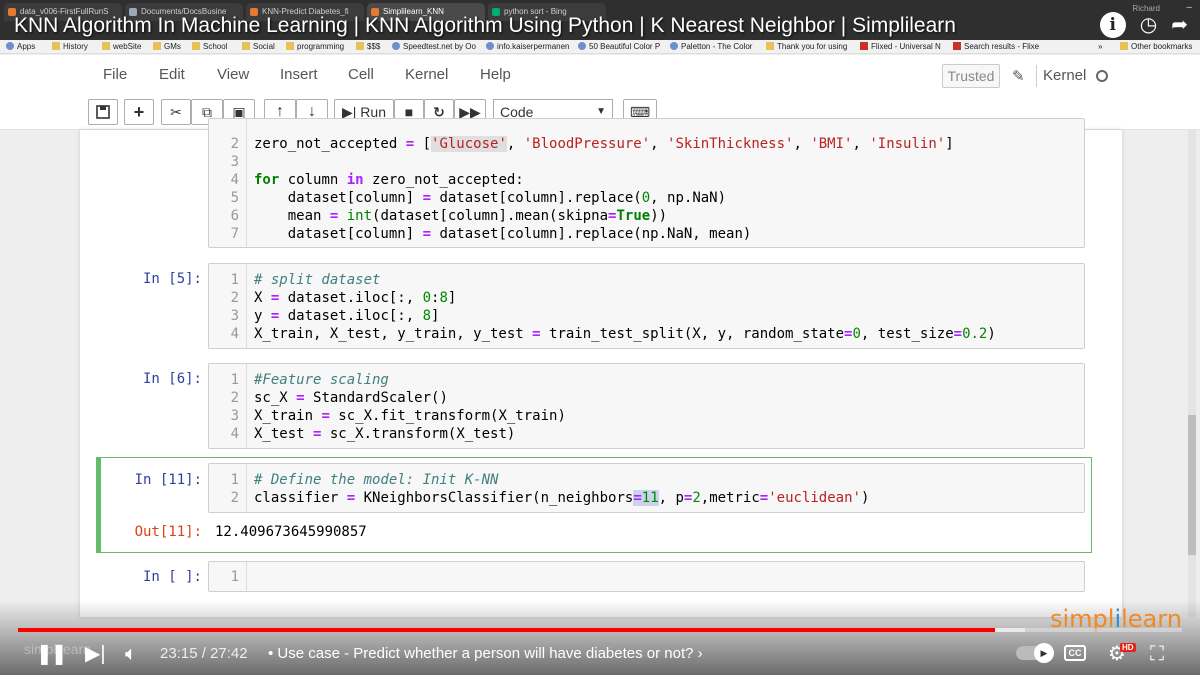 Image resolution: width=1200 pixels, height=675 pixels. Describe the element at coordinates (1157, 654) in the screenshot. I see `fullscreen-icon: ⛶` at that location.